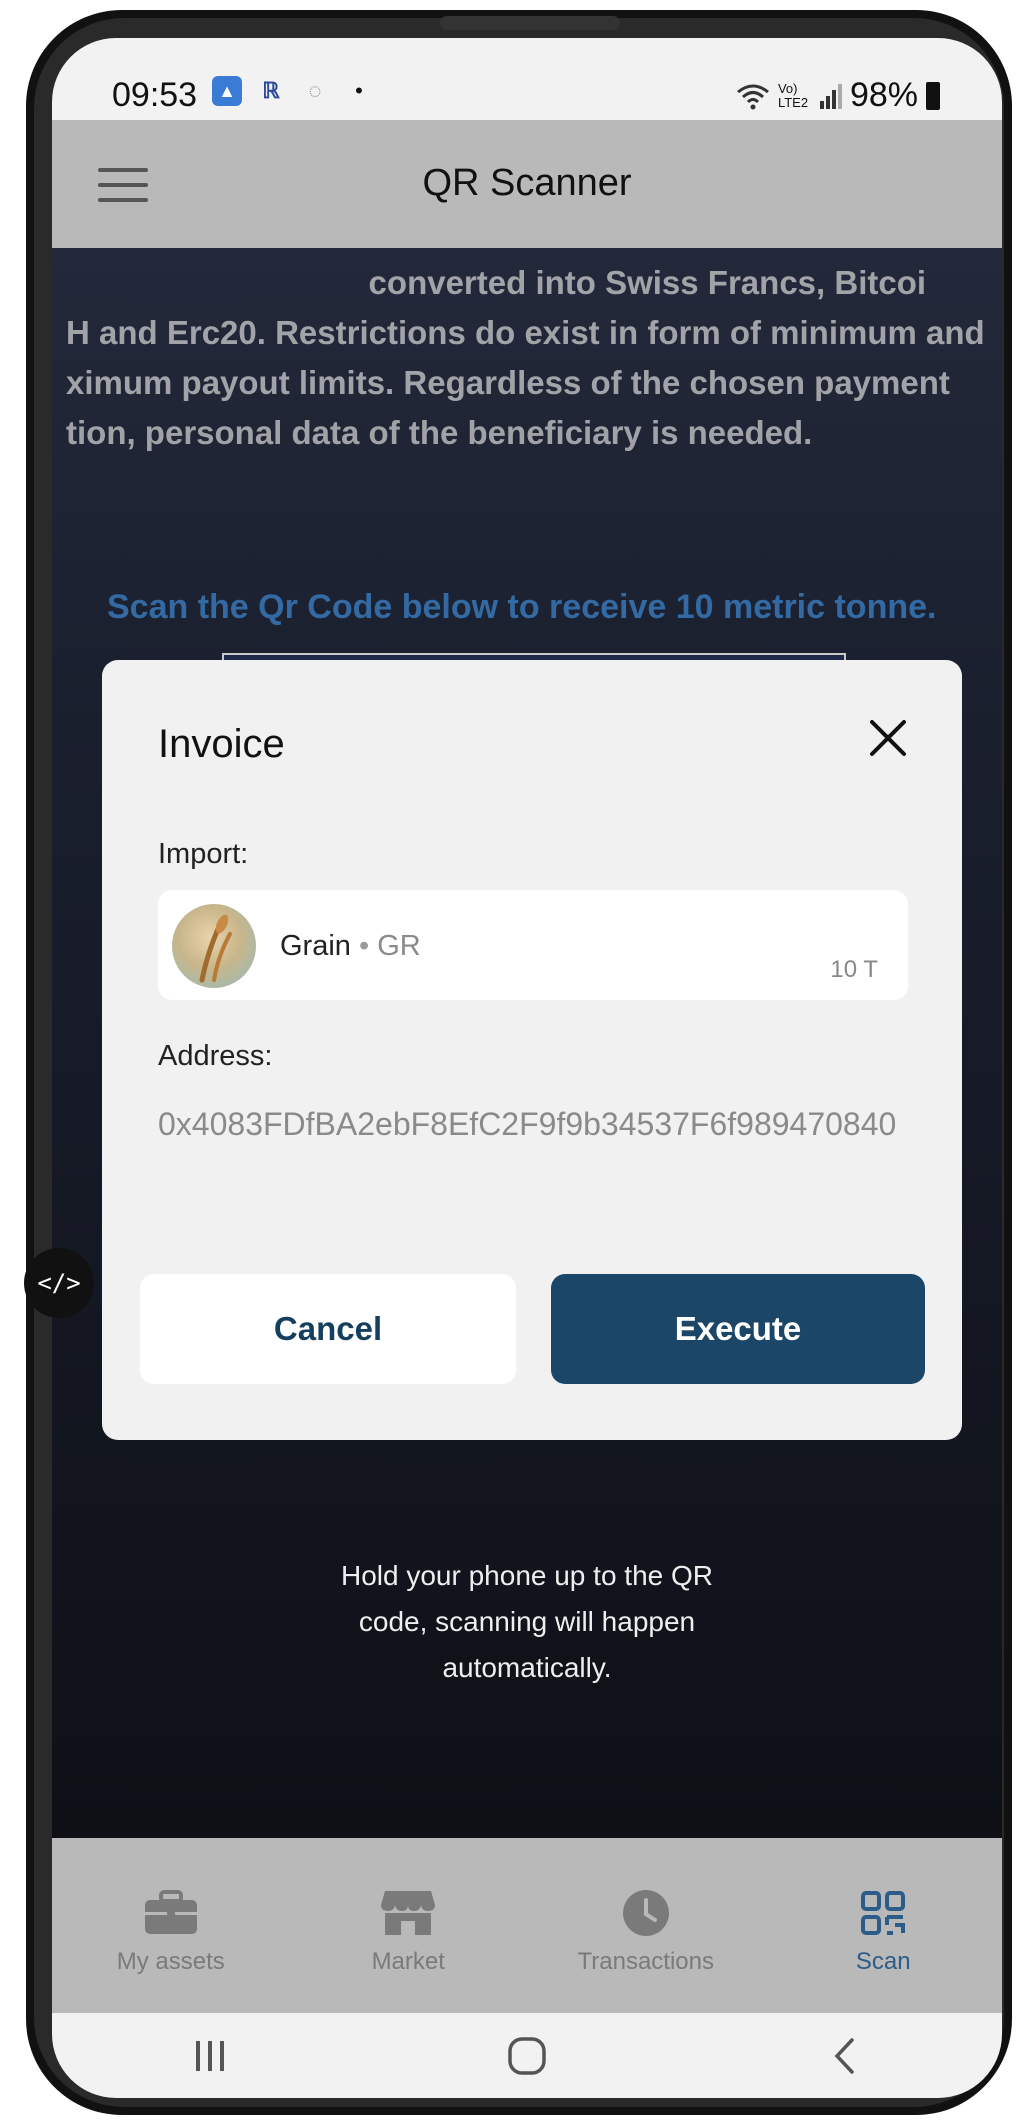  I want to click on asset-thumbnail, so click(214, 946).